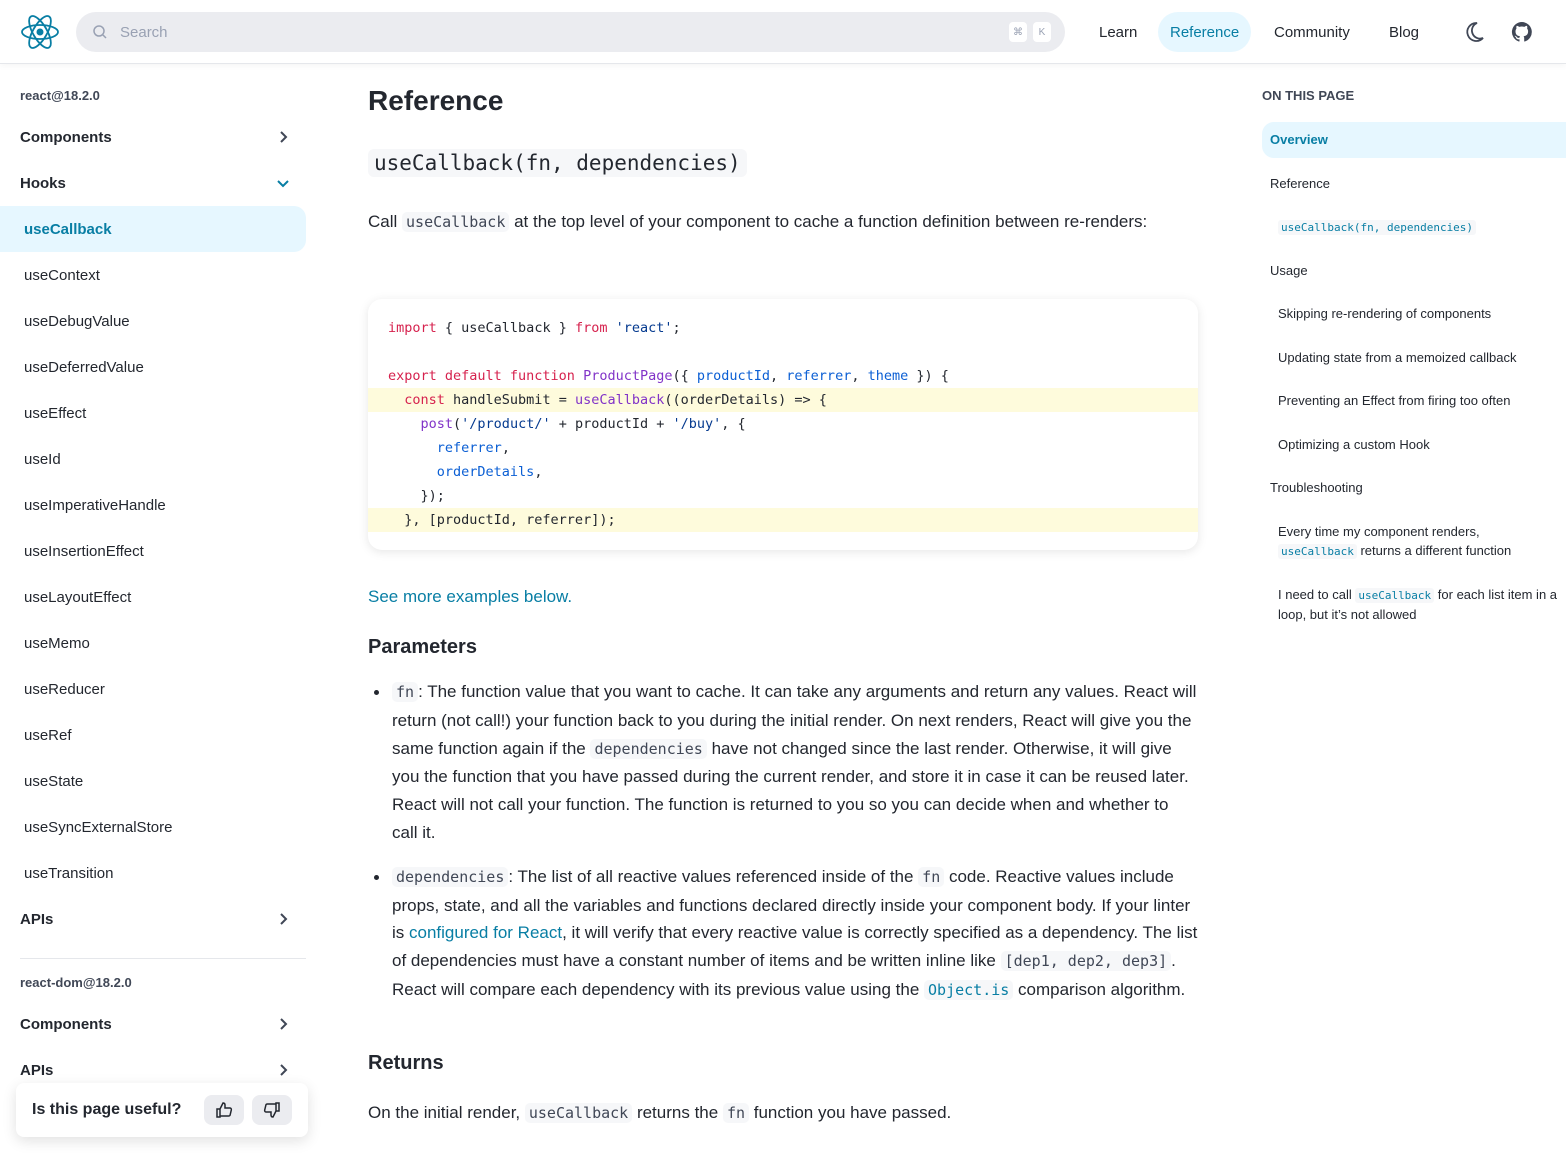 Image resolution: width=1566 pixels, height=1153 pixels. Describe the element at coordinates (1414, 487) in the screenshot. I see `toc-troubleshooting: Troubleshooting` at that location.